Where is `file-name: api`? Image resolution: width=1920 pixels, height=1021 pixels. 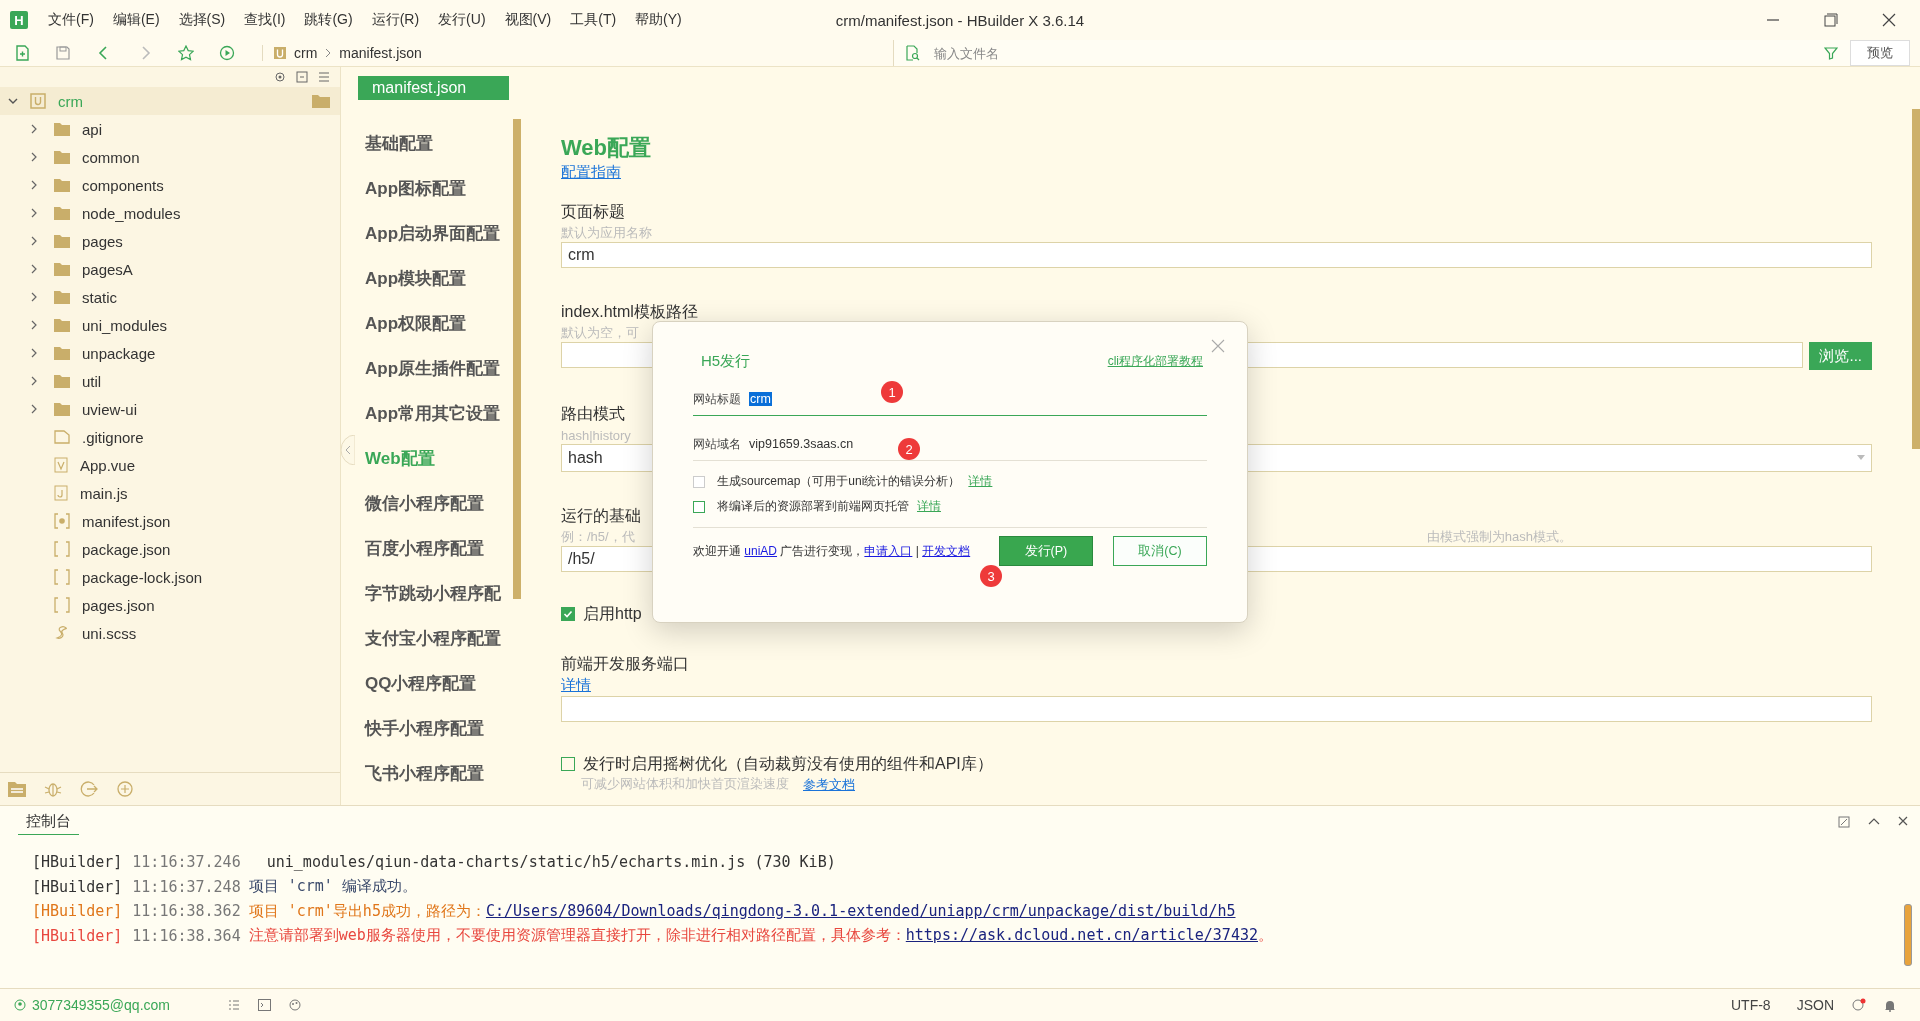
file-name: api is located at coordinates (92, 129).